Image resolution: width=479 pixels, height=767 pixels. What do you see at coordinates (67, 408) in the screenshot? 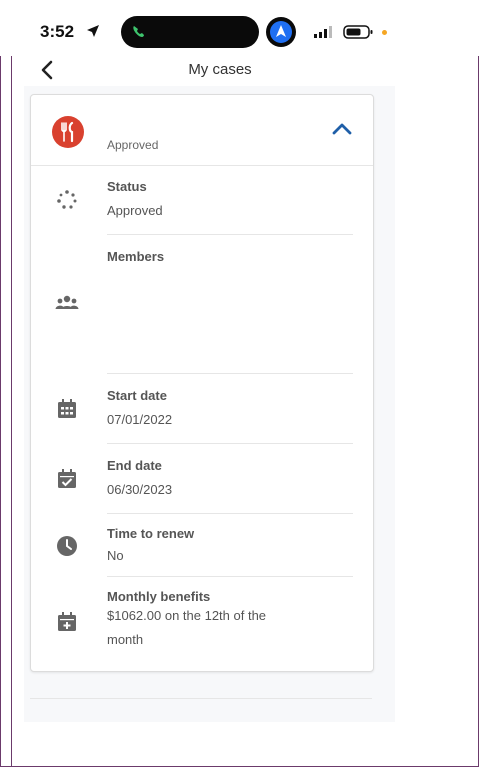
I see `calendar-grid-icon` at bounding box center [67, 408].